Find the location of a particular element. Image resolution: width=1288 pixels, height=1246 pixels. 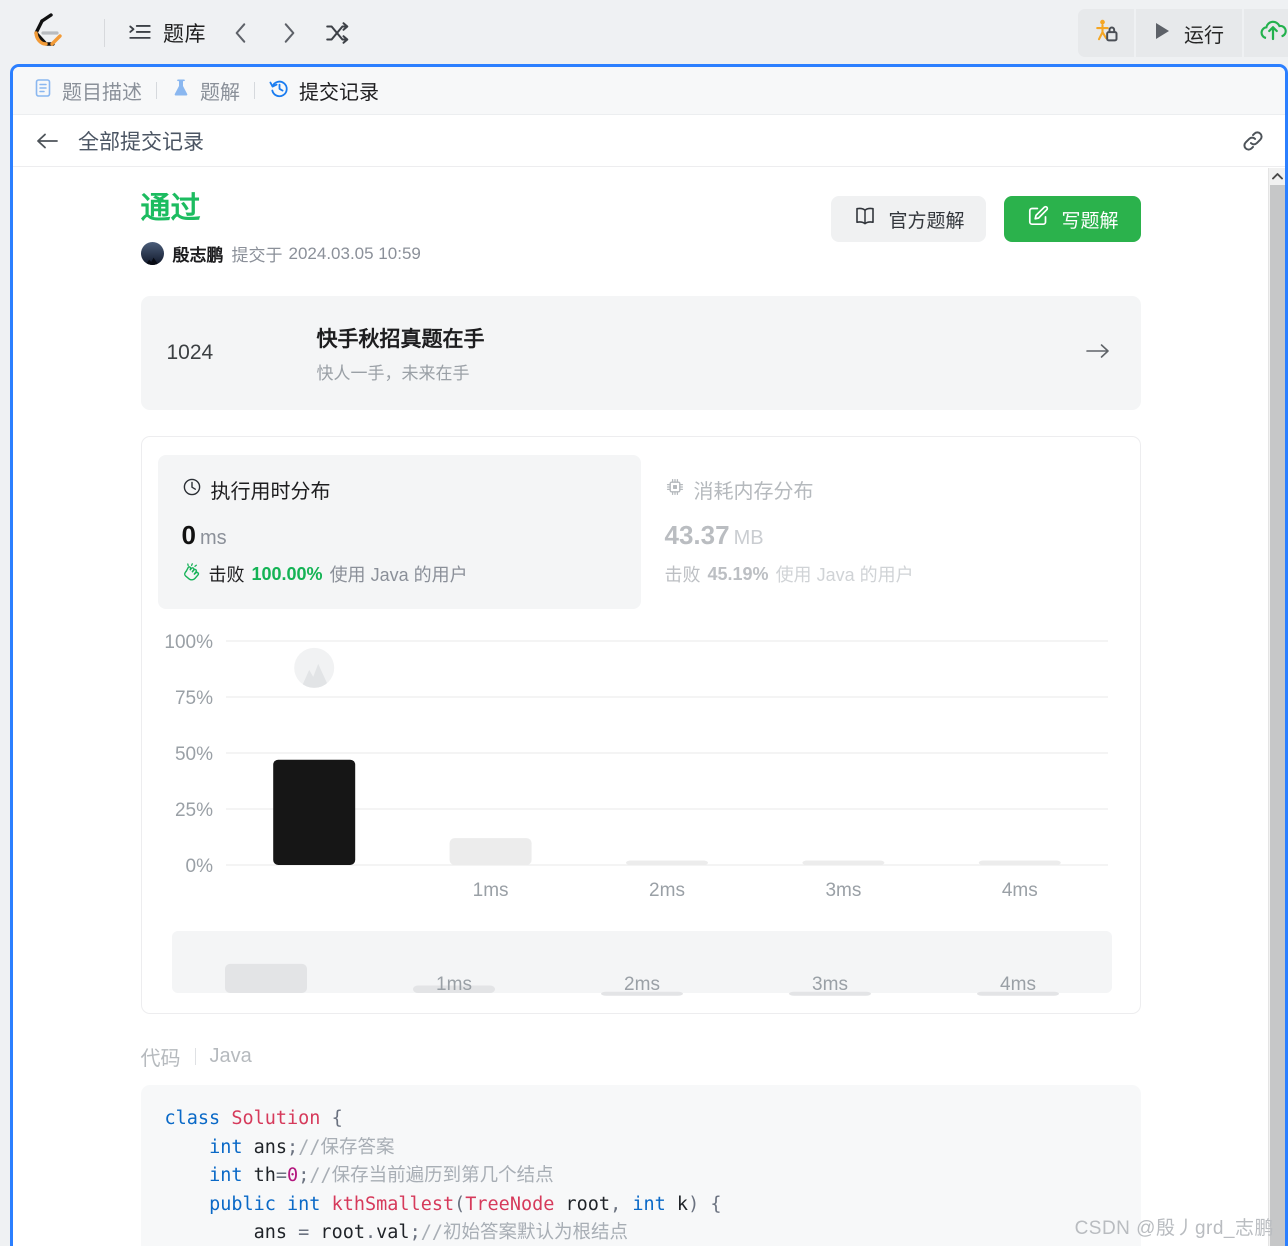

watermark: CSDN @殷丿grd_志鹏 is located at coordinates (1174, 1228).